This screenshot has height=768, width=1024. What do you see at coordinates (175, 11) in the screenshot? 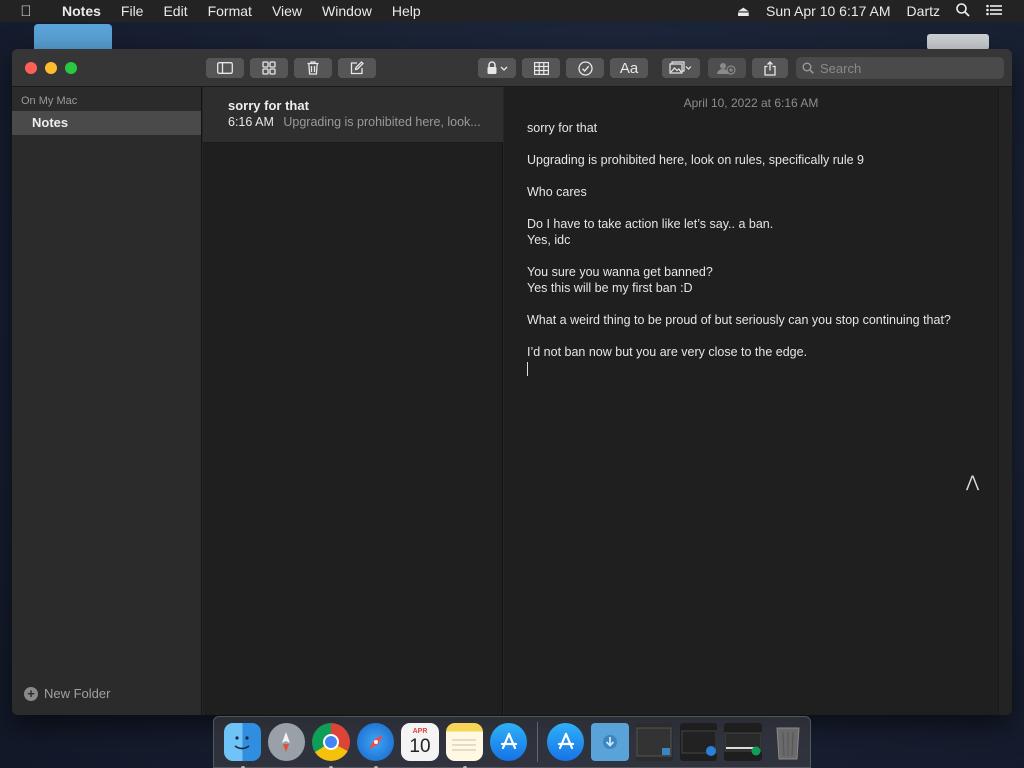
I see `menu-edit: Edit` at bounding box center [175, 11].